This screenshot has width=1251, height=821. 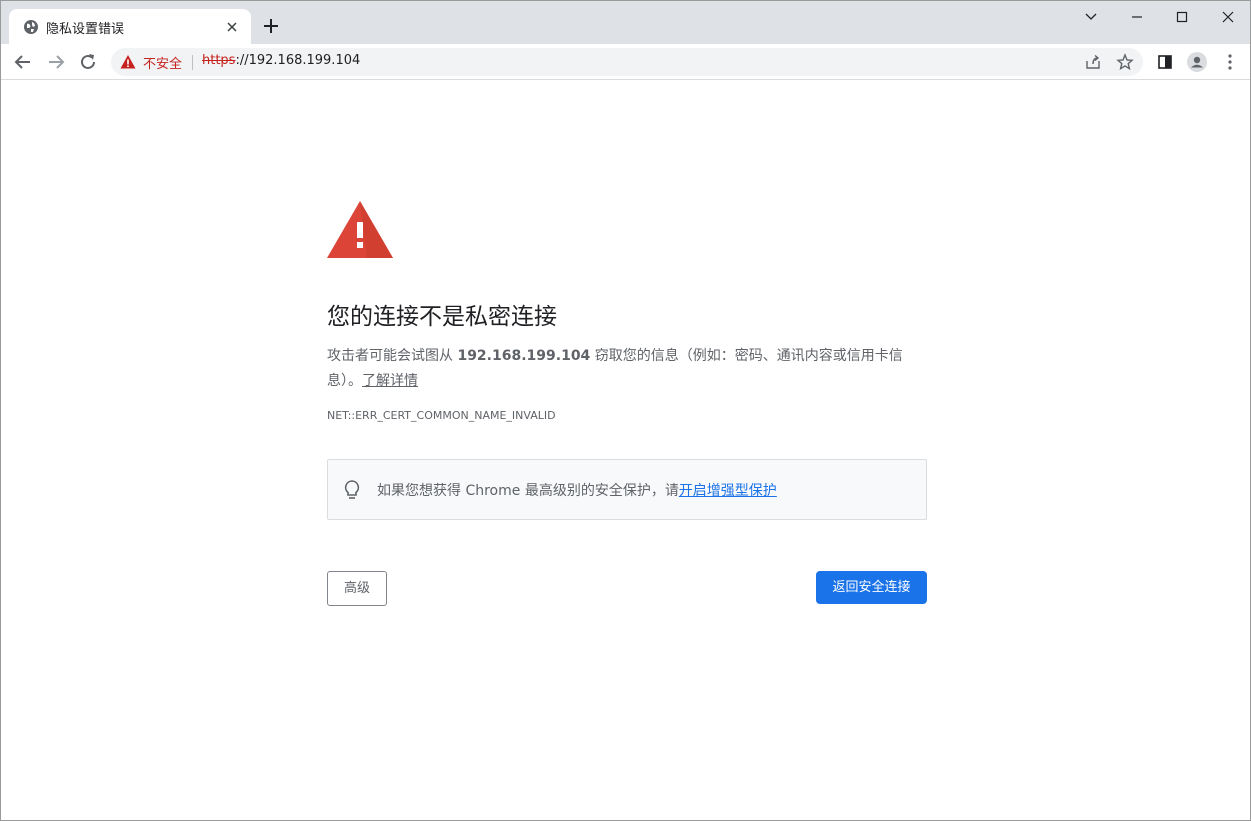 I want to click on learn-more-link: 了解详情, so click(x=390, y=381).